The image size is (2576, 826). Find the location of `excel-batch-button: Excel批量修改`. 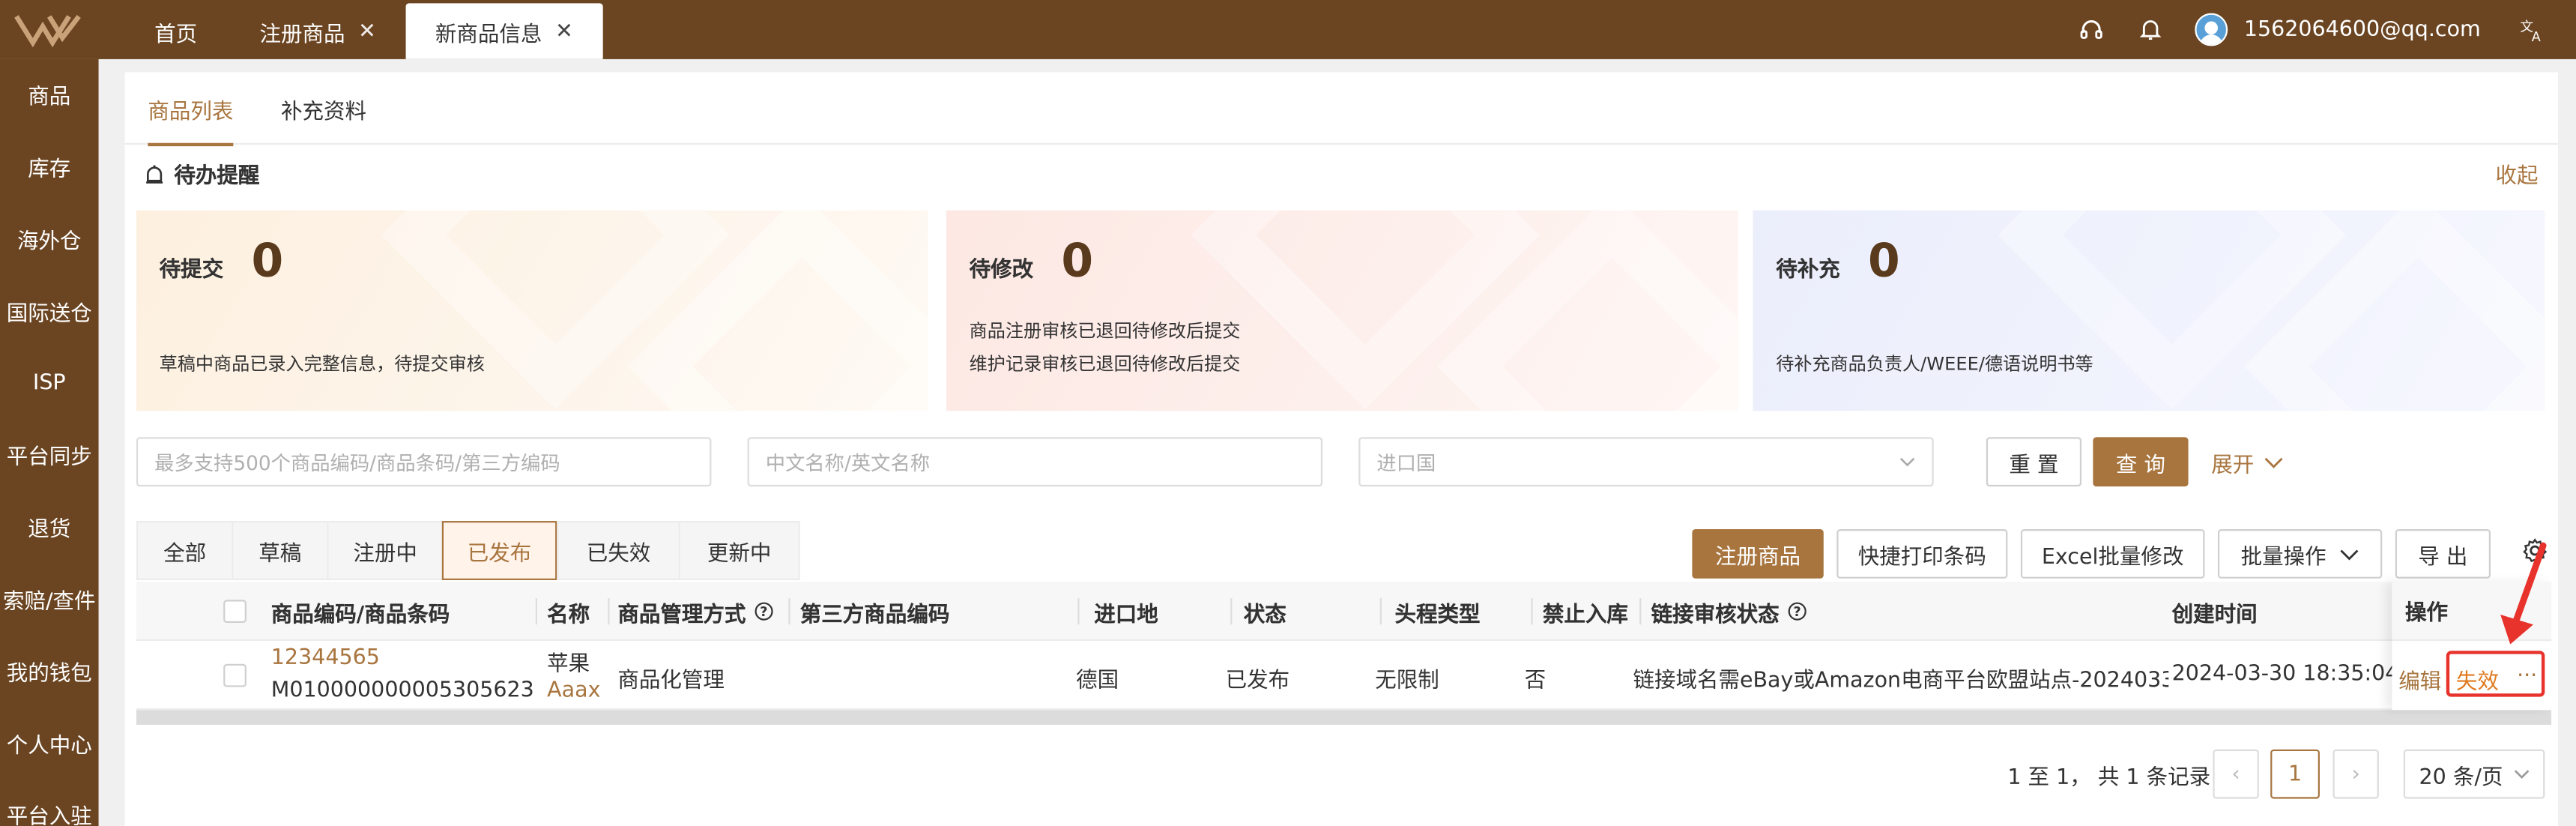

excel-batch-button: Excel批量修改 is located at coordinates (2112, 554).